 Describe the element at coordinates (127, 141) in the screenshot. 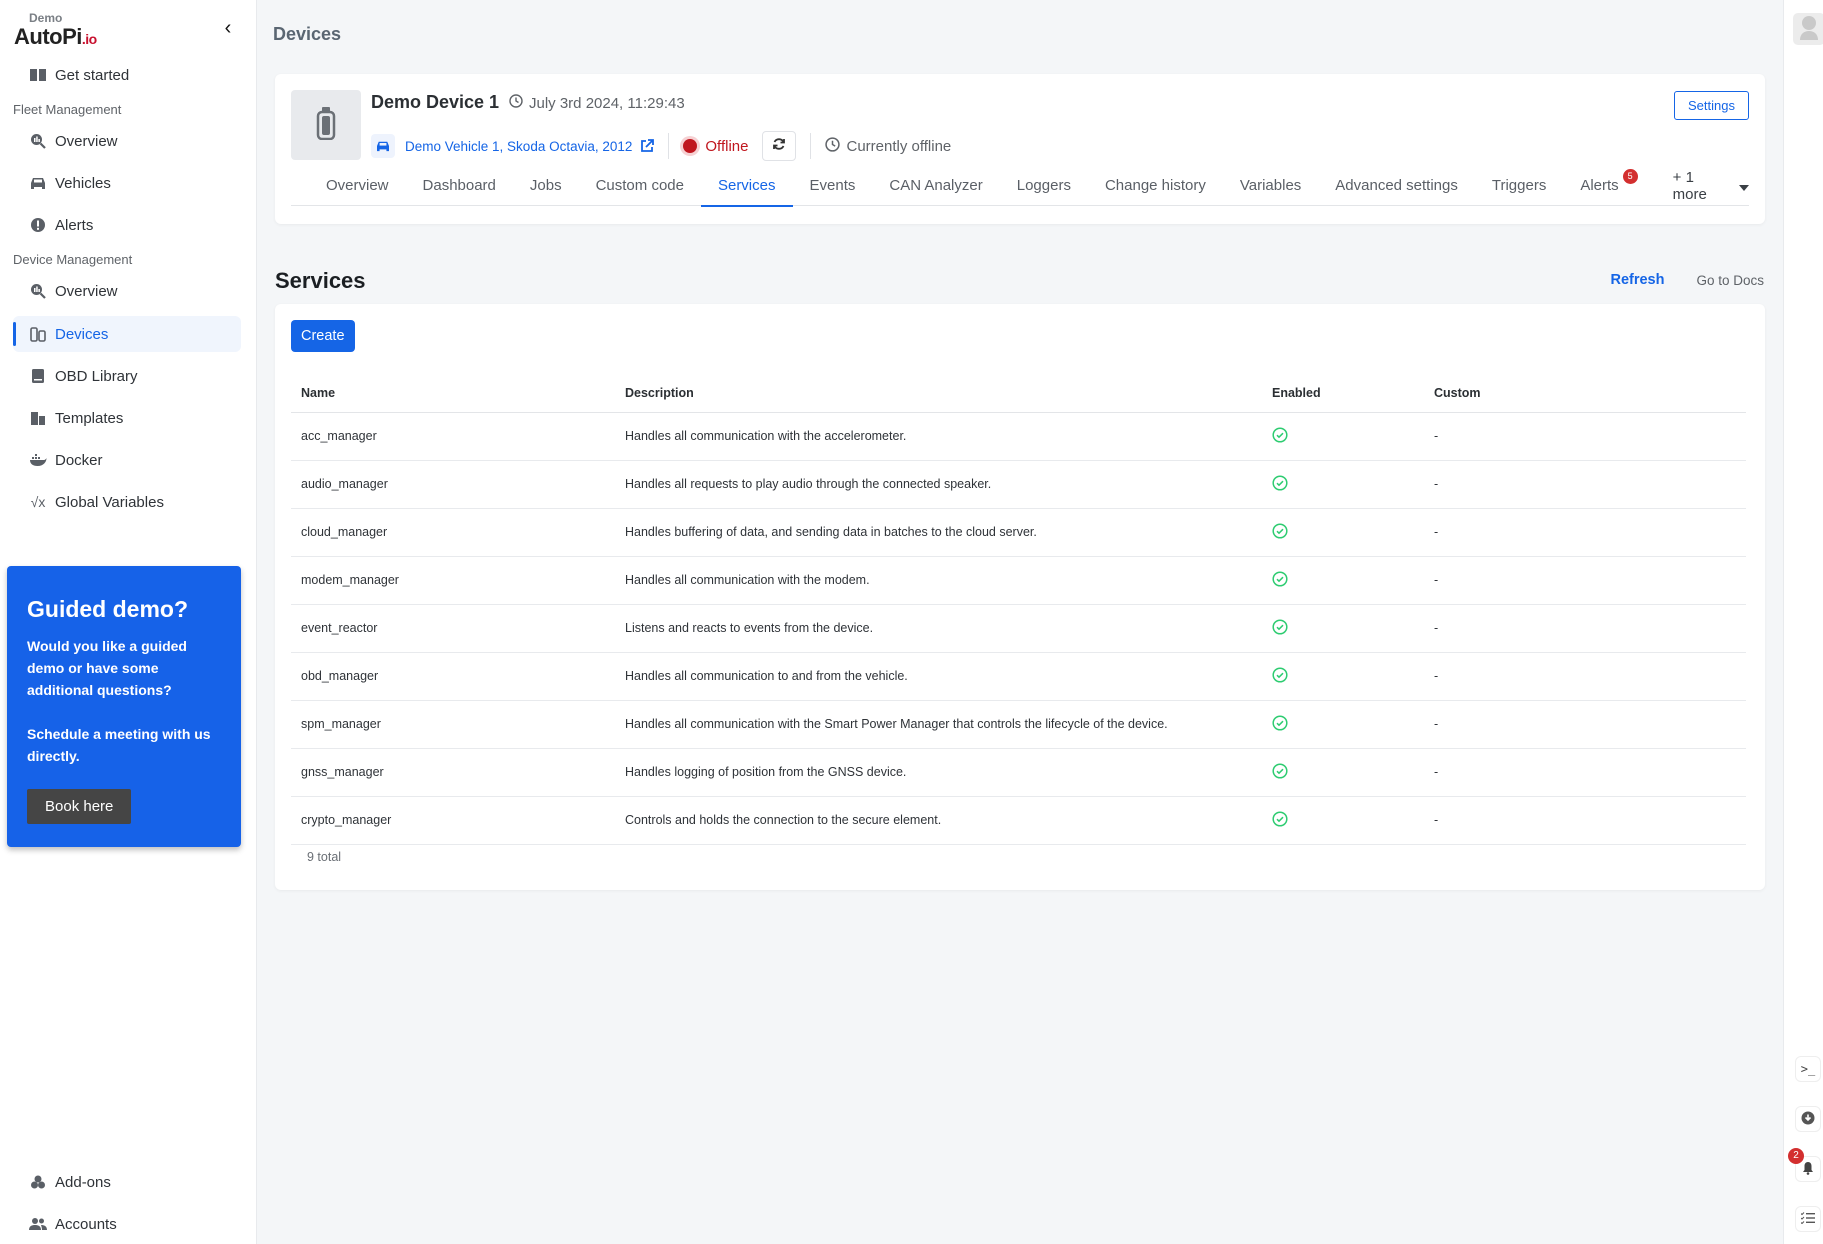

I see `sidebar-item-fleet-overview: Overview` at that location.